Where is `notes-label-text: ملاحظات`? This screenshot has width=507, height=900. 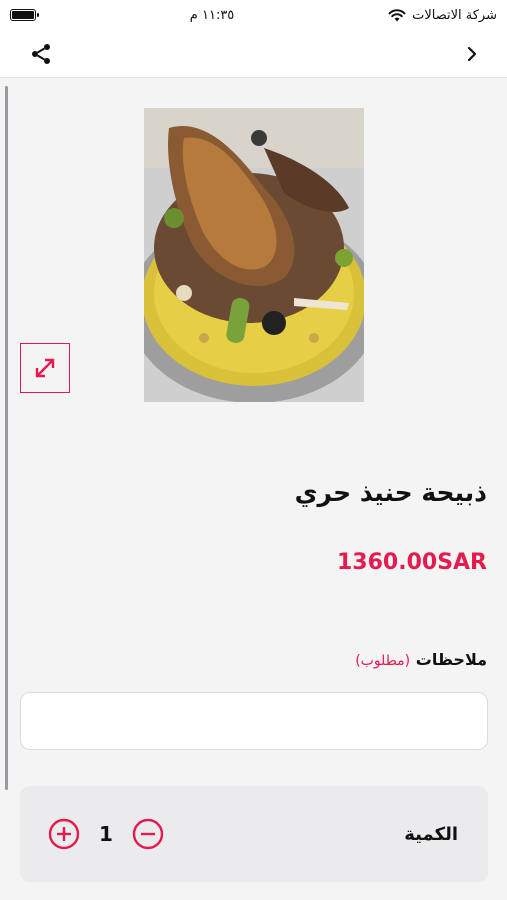 notes-label-text: ملاحظات is located at coordinates (451, 659).